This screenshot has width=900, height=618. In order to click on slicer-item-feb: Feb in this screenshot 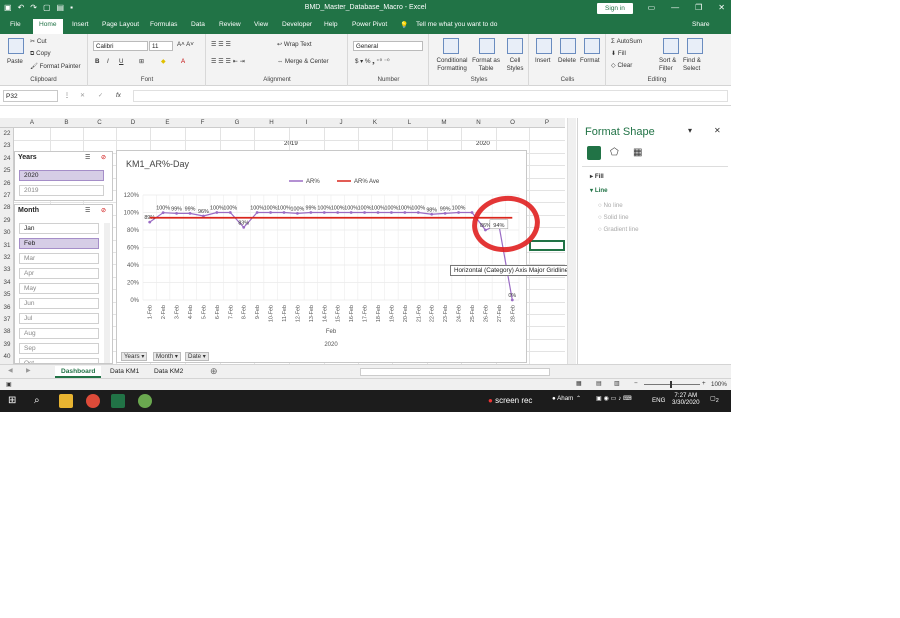, I will do `click(59, 243)`.